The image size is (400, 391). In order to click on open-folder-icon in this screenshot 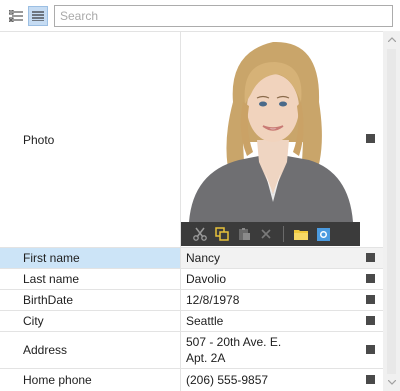, I will do `click(301, 235)`.